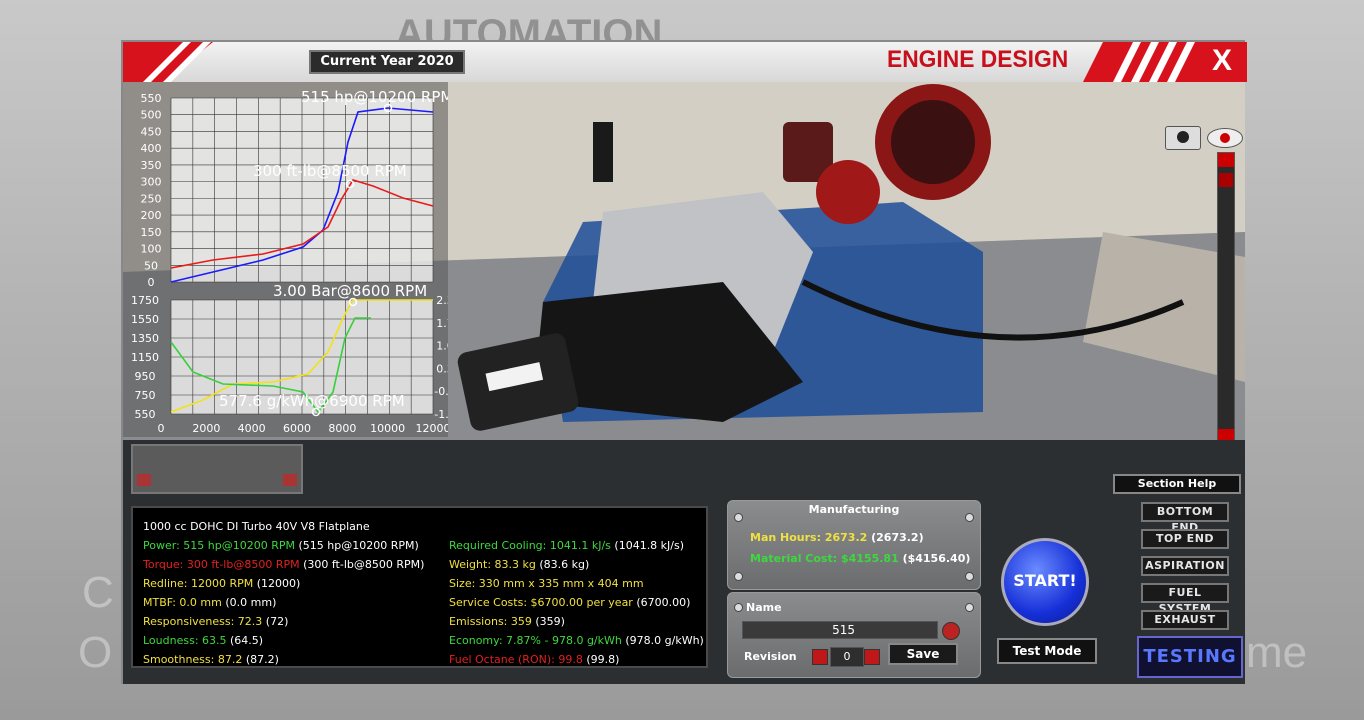 This screenshot has height=720, width=1364. I want to click on scroll-up-icon, so click(1226, 160).